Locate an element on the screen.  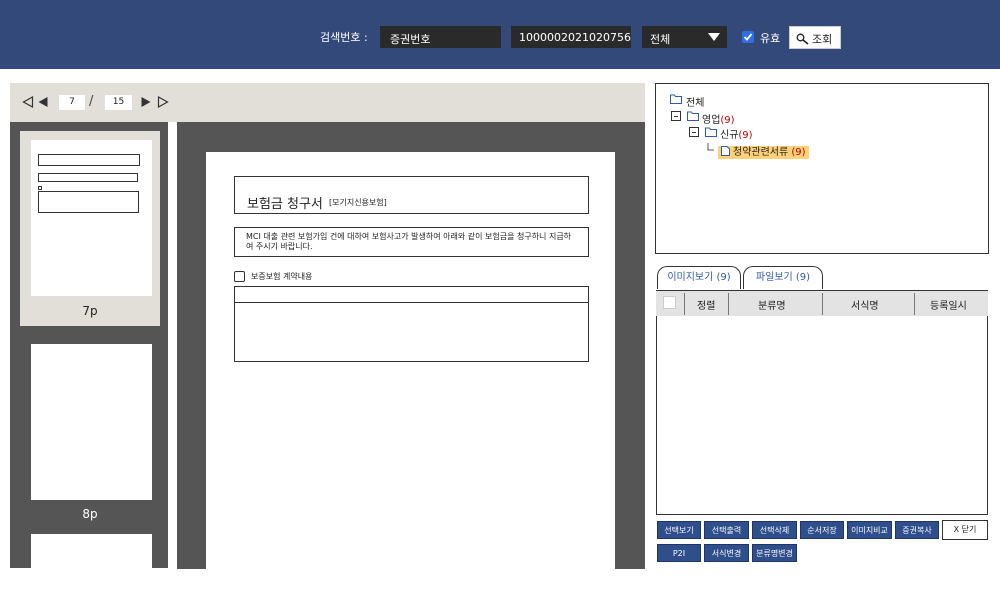
search-icon is located at coordinates (802, 39).